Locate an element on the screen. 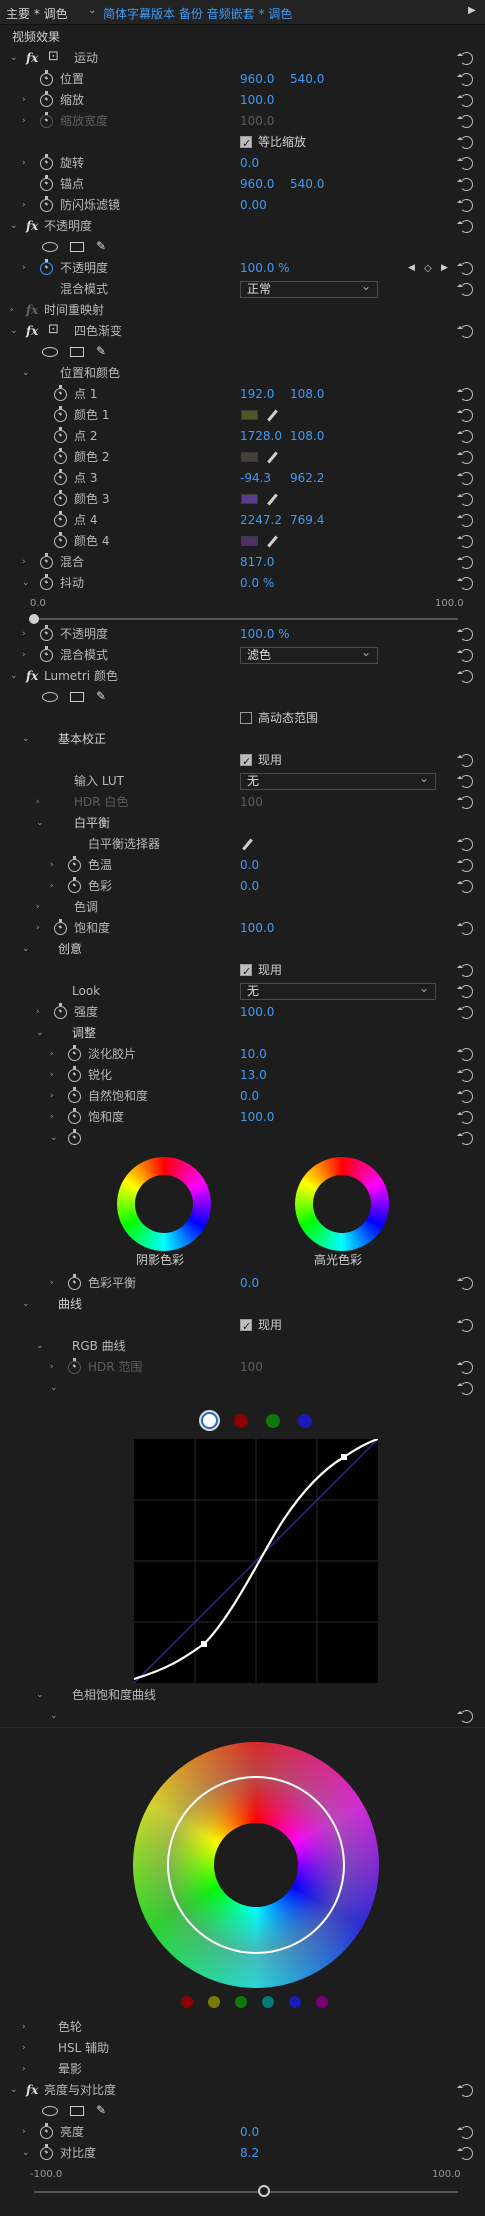 Image resolution: width=485 pixels, height=2216 pixels. hue-dot-magenta is located at coordinates (322, 2002).